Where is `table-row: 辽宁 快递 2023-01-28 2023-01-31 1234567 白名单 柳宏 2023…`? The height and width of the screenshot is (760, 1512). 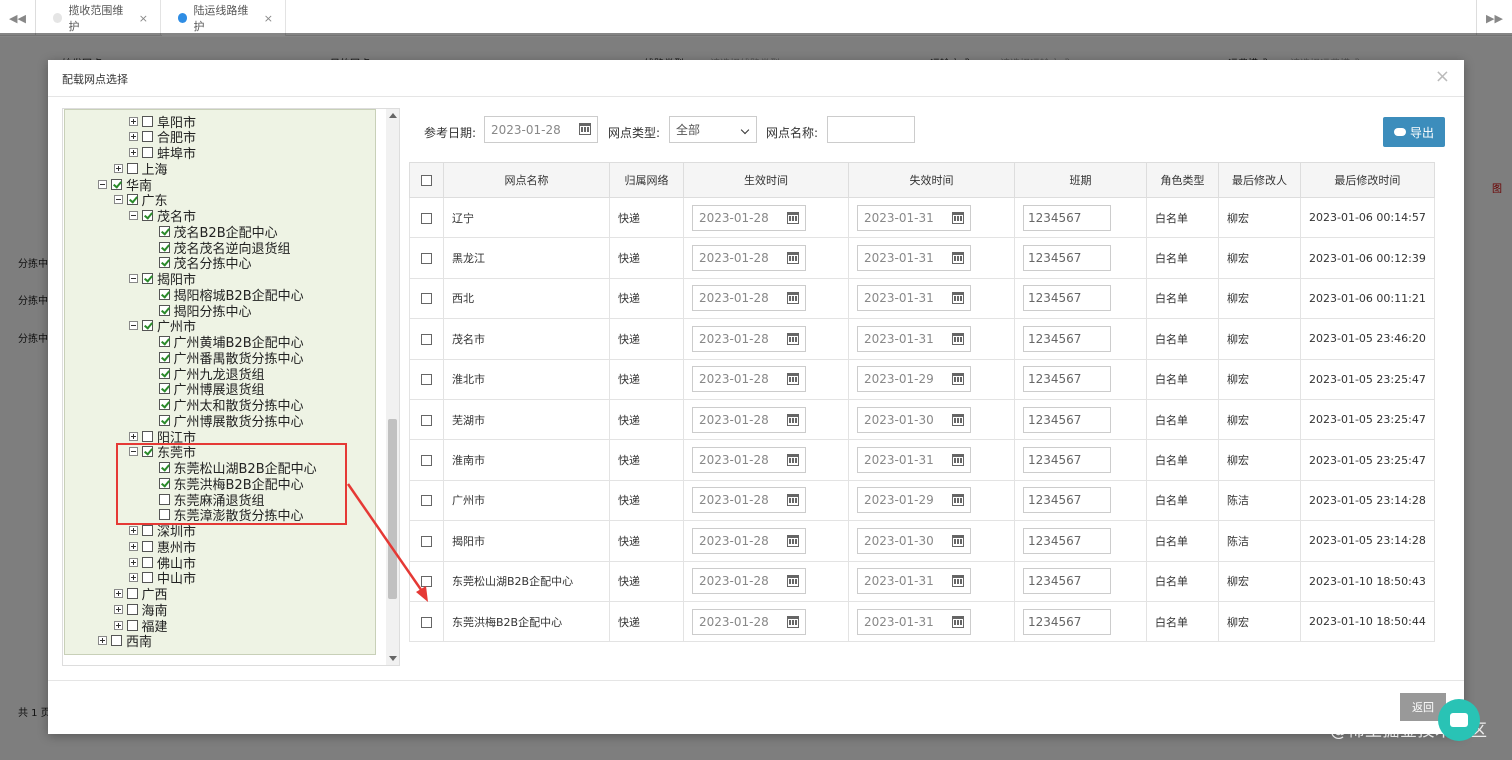
table-row: 辽宁 快递 2023-01-28 2023-01-31 1234567 白名单 柳宏 2023… is located at coordinates (922, 217).